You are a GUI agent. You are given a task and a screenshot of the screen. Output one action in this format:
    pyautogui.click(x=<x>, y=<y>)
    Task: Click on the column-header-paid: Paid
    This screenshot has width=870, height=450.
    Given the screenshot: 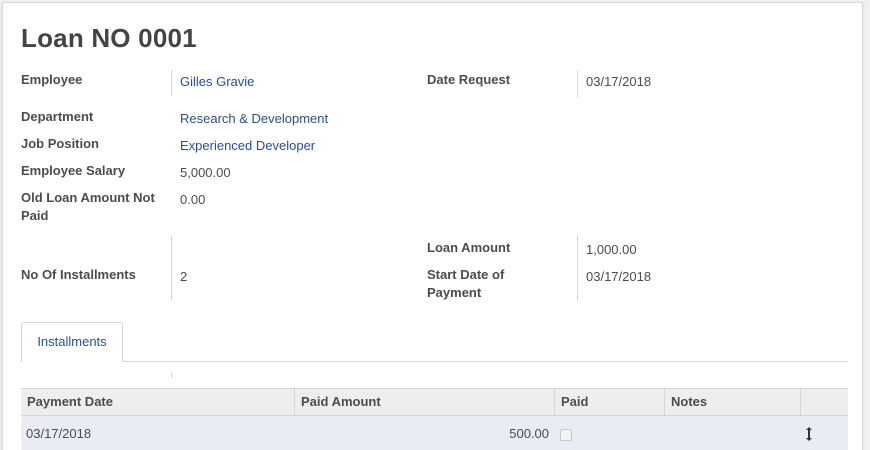 What is the action you would take?
    pyautogui.click(x=571, y=402)
    